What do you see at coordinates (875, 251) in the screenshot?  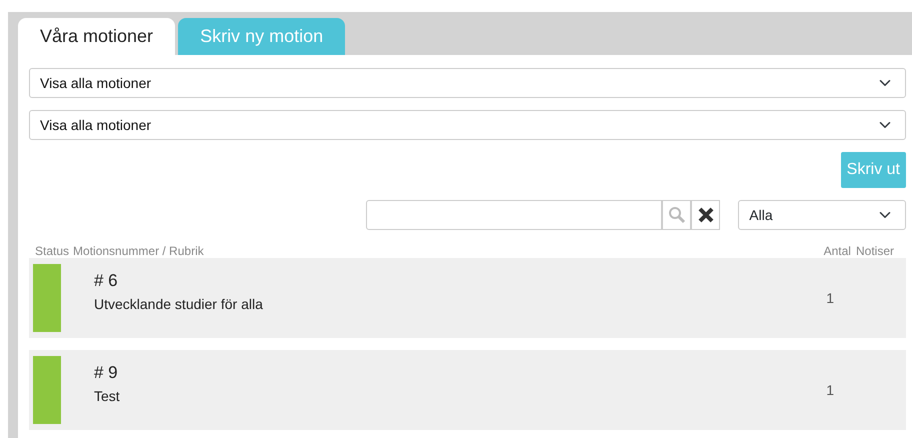 I see `column-header: Notiser` at bounding box center [875, 251].